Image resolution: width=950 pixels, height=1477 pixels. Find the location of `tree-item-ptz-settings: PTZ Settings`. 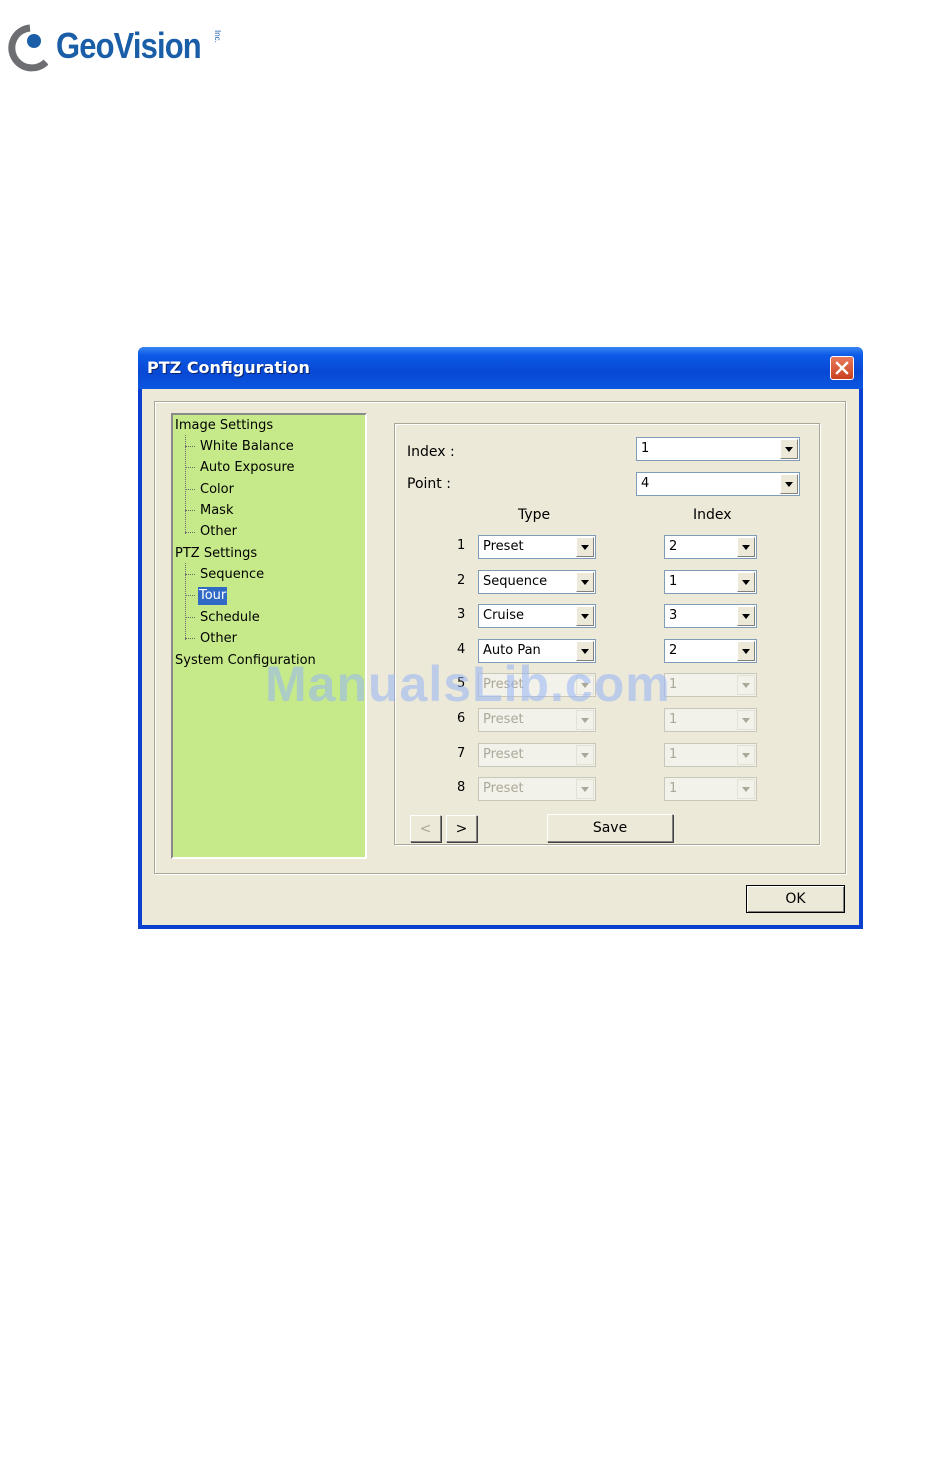

tree-item-ptz-settings: PTZ Settings is located at coordinates (216, 554).